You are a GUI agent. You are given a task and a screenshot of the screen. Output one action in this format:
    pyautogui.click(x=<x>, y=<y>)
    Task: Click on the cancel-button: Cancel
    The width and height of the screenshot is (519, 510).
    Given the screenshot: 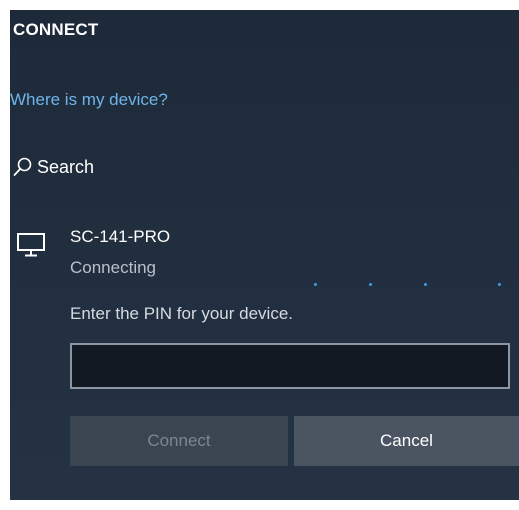 What is the action you would take?
    pyautogui.click(x=406, y=441)
    